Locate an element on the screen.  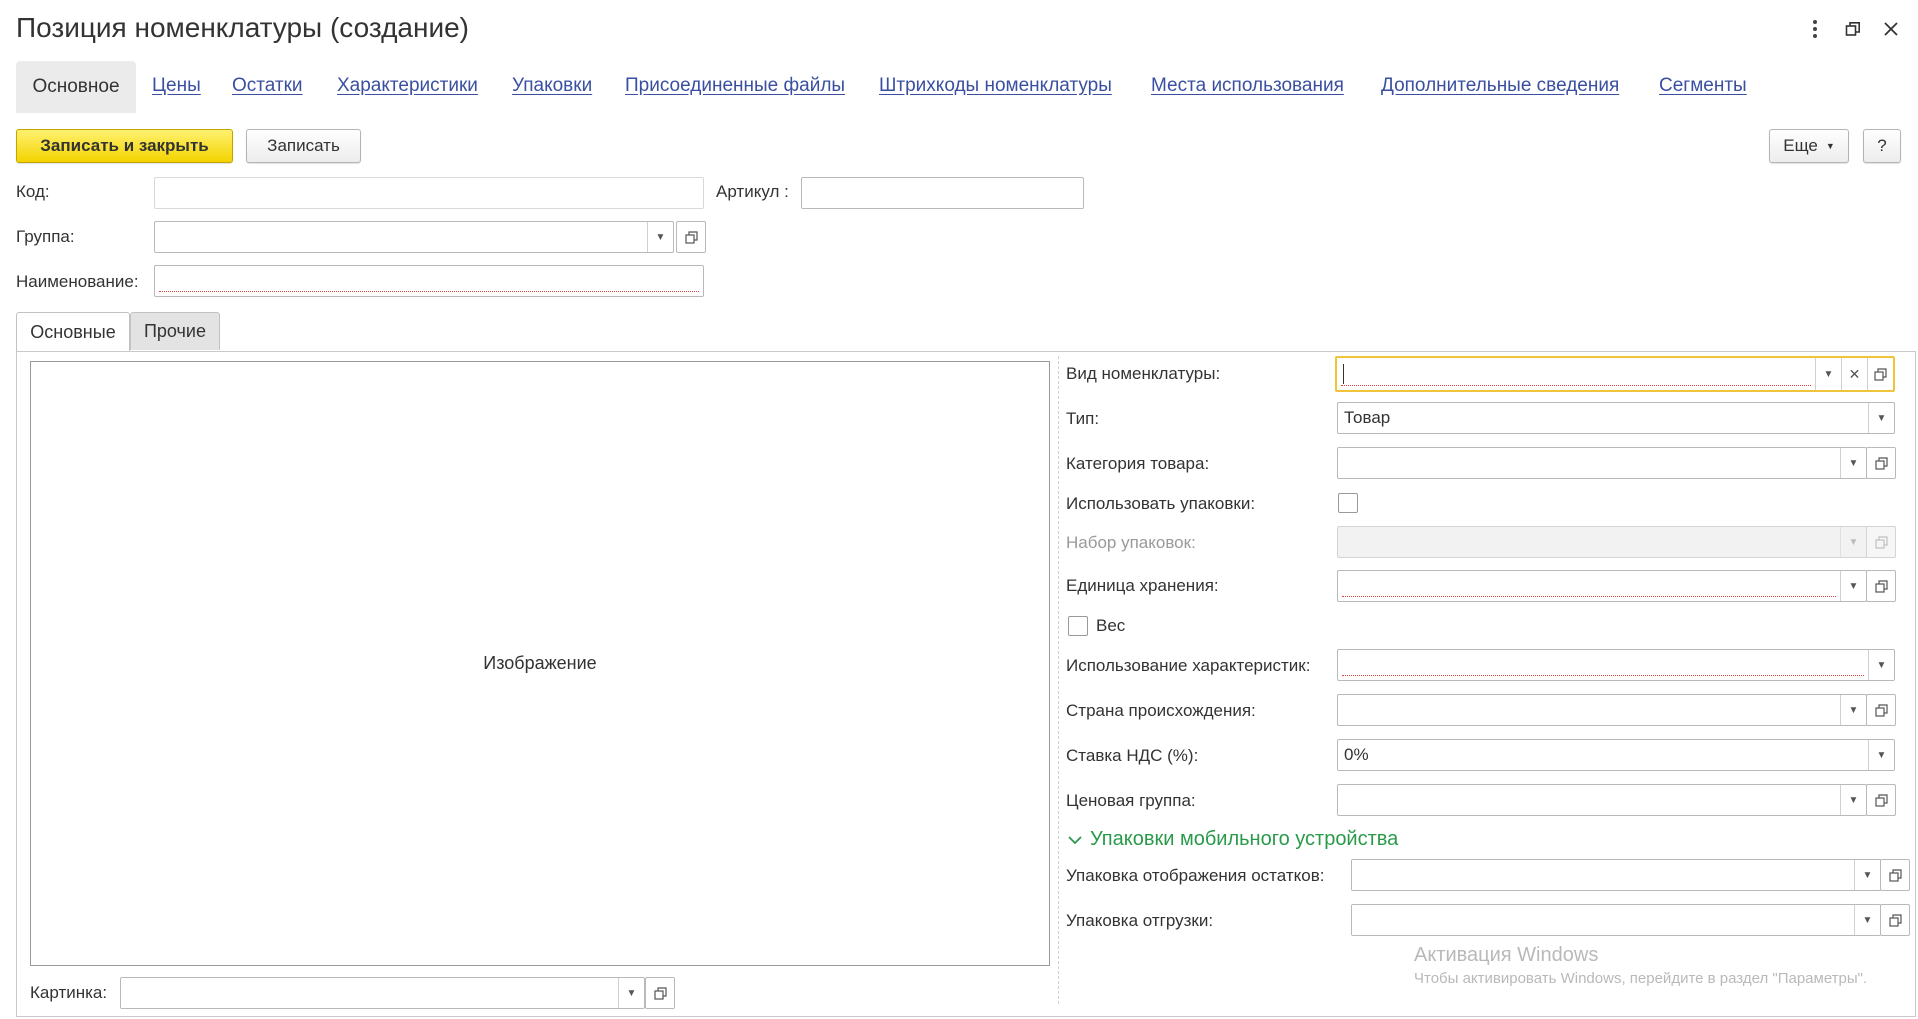
stock-pack-field: ▼ is located at coordinates (1616, 875).